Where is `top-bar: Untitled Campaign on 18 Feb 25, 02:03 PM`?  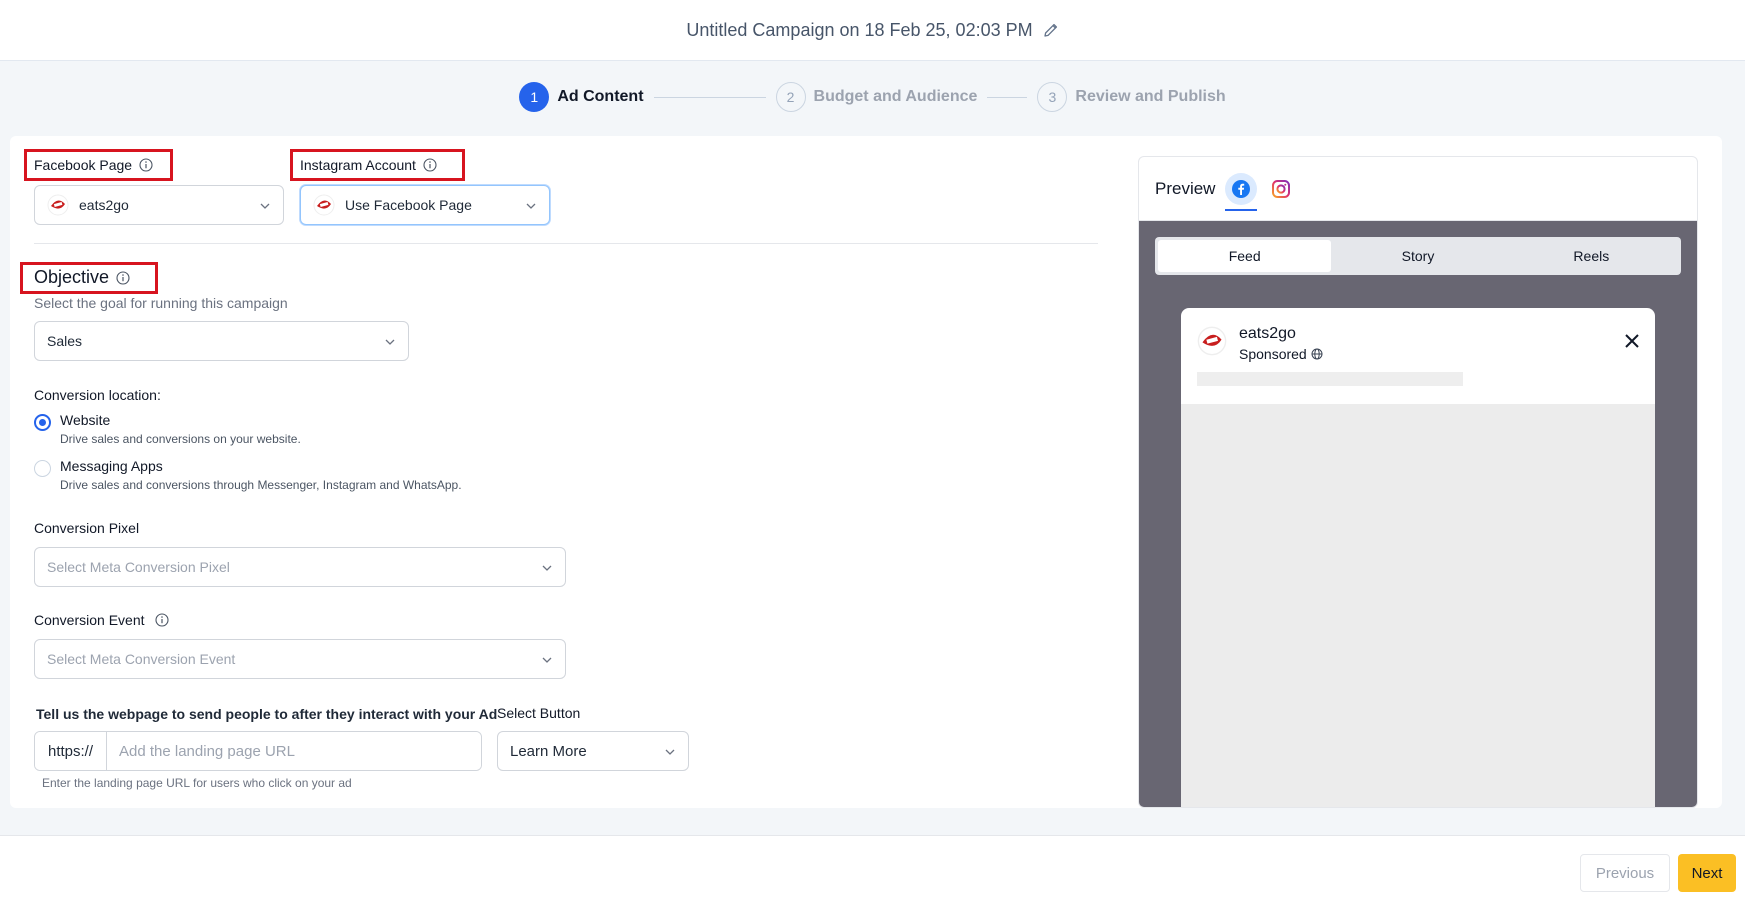 top-bar: Untitled Campaign on 18 Feb 25, 02:03 PM is located at coordinates (872, 30).